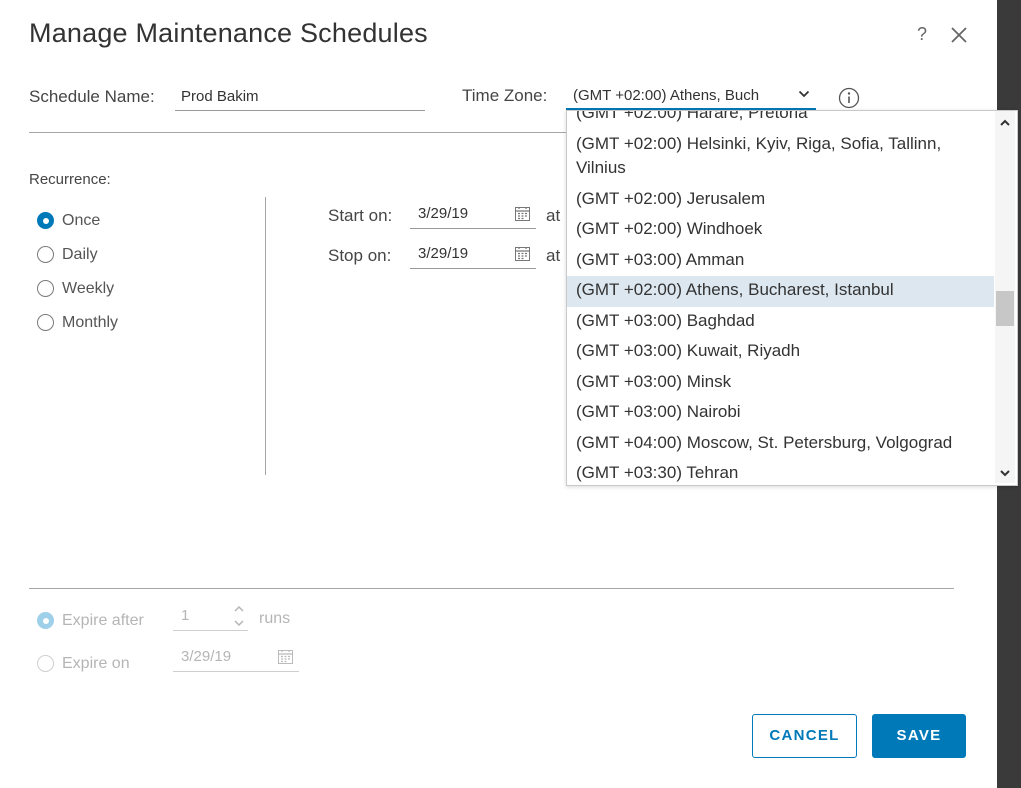  I want to click on scrollbar-thumb, so click(1005, 308).